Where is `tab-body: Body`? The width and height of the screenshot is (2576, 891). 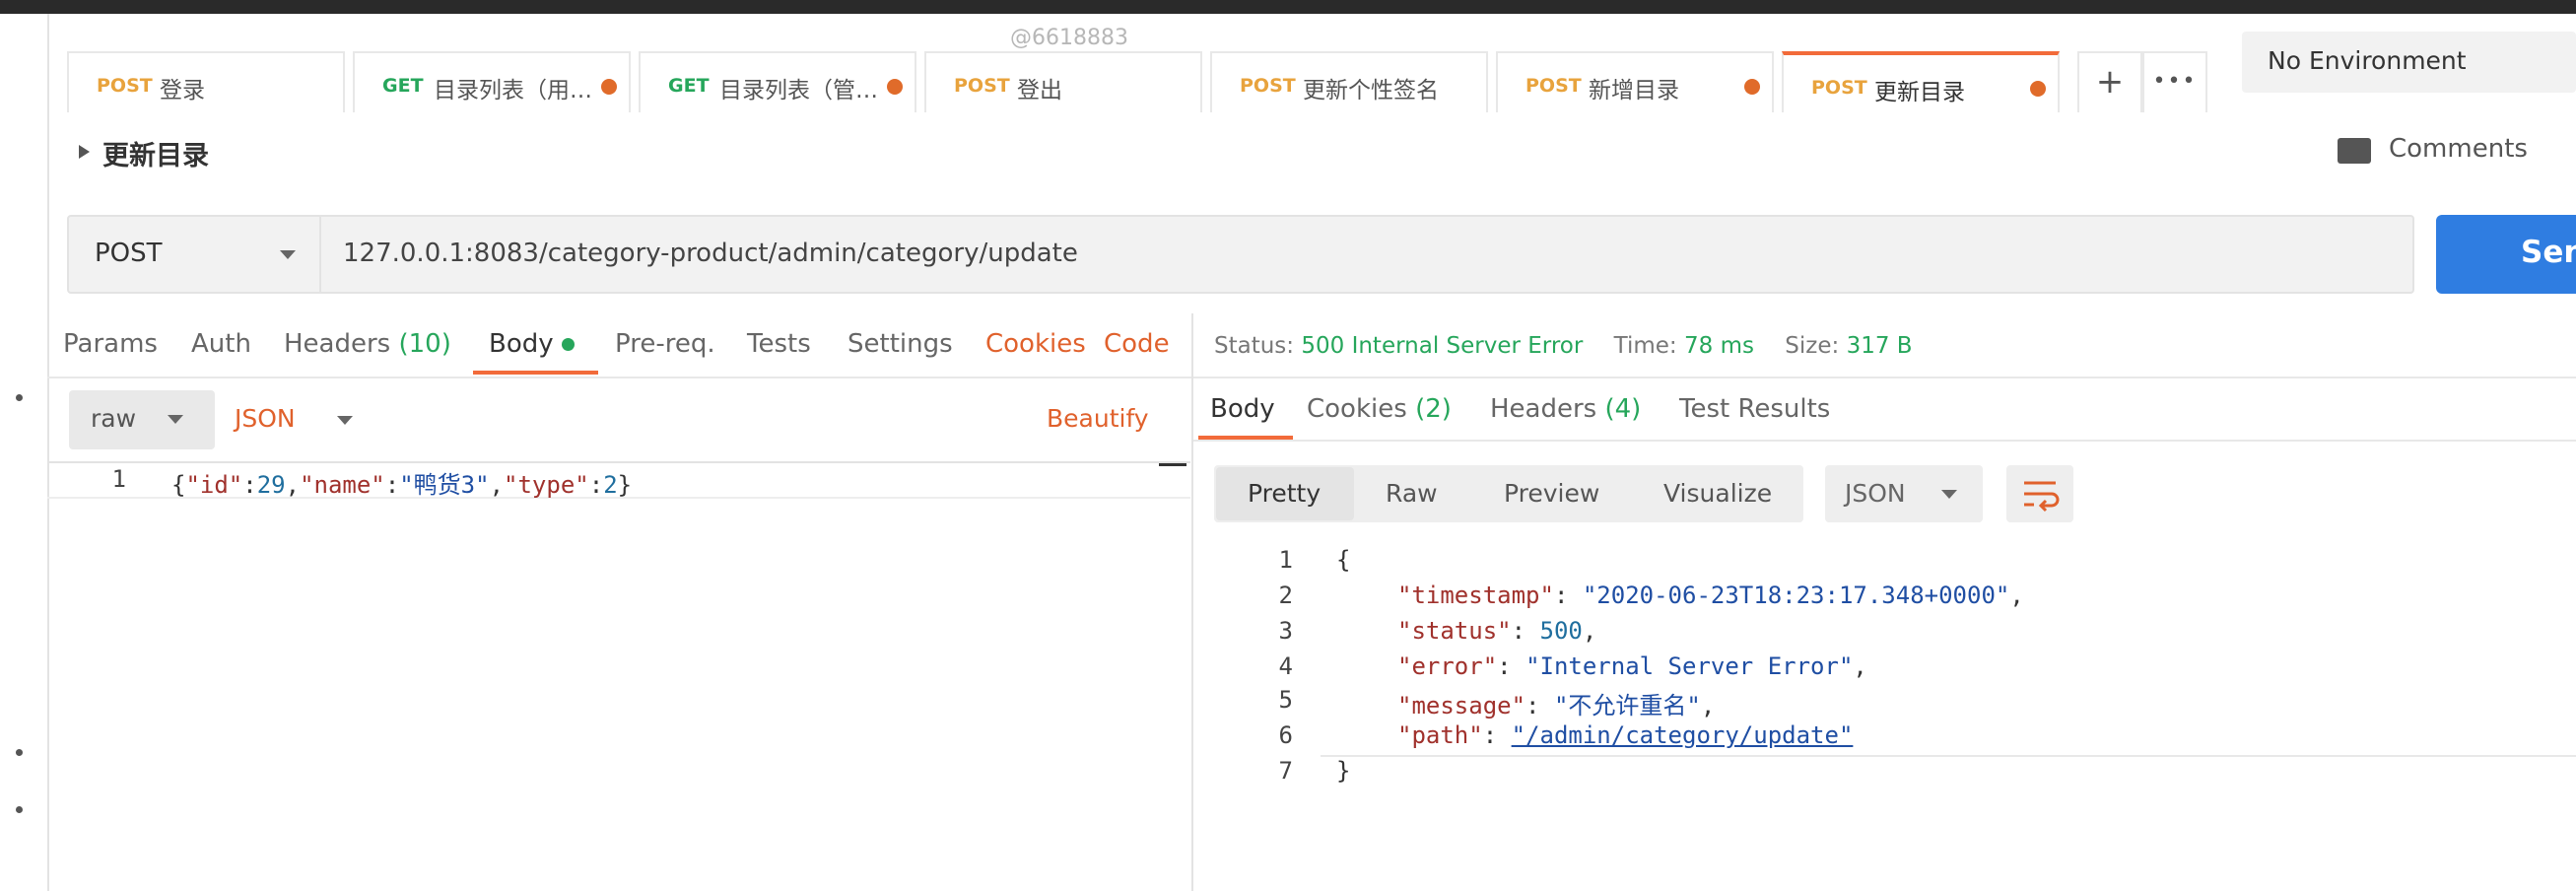 tab-body: Body is located at coordinates (532, 344).